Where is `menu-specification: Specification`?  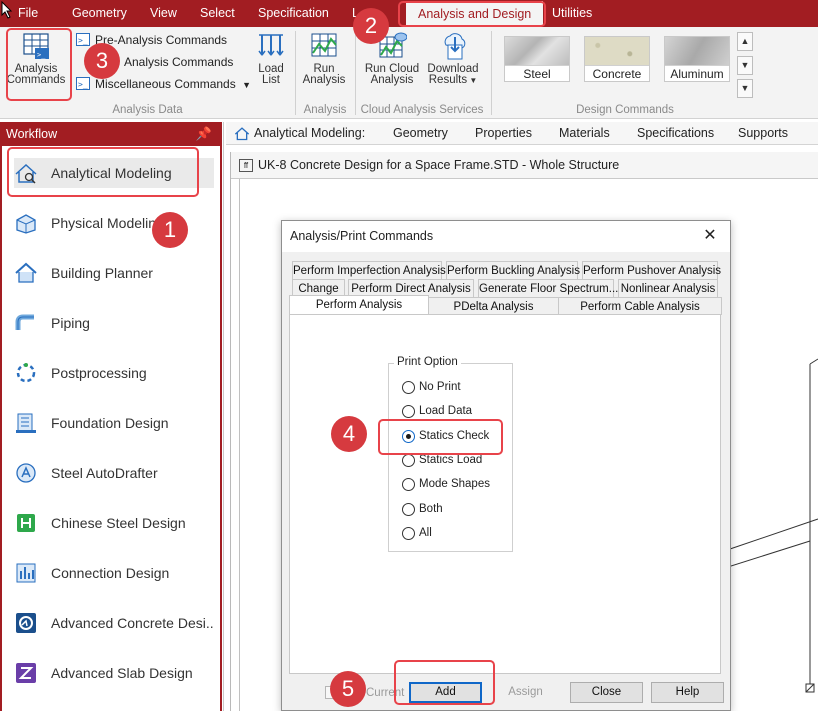 menu-specification: Specification is located at coordinates (293, 13).